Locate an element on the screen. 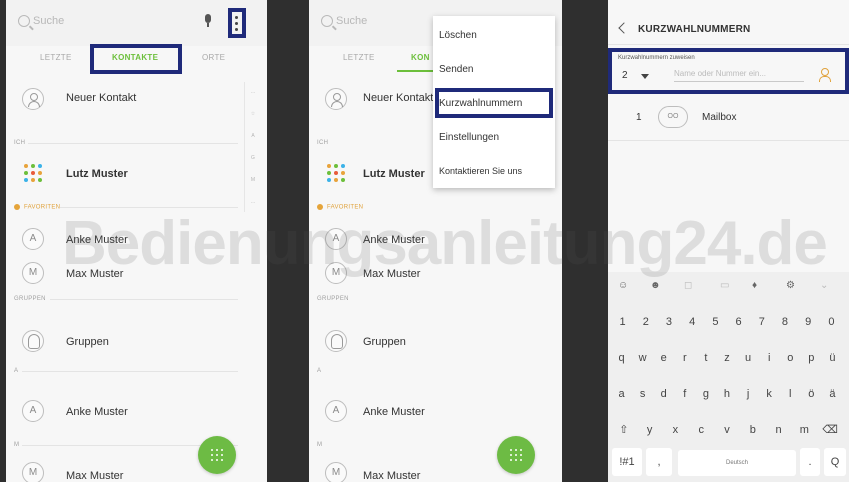  key-2-0: a is located at coordinates (621, 394).